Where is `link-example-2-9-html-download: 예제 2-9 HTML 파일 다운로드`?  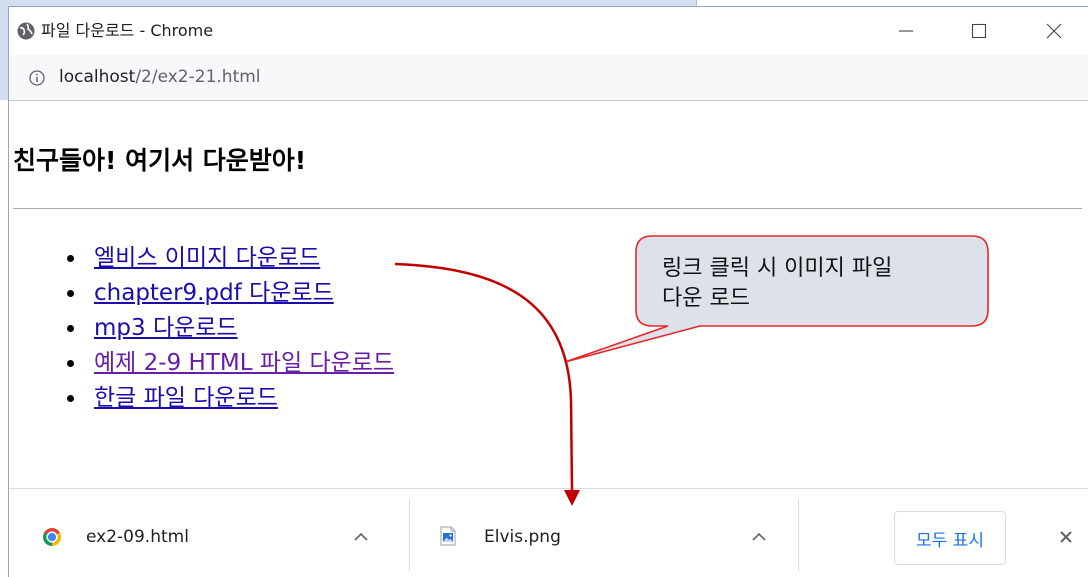
link-example-2-9-html-download: 예제 2-9 HTML 파일 다운로드 is located at coordinates (244, 363).